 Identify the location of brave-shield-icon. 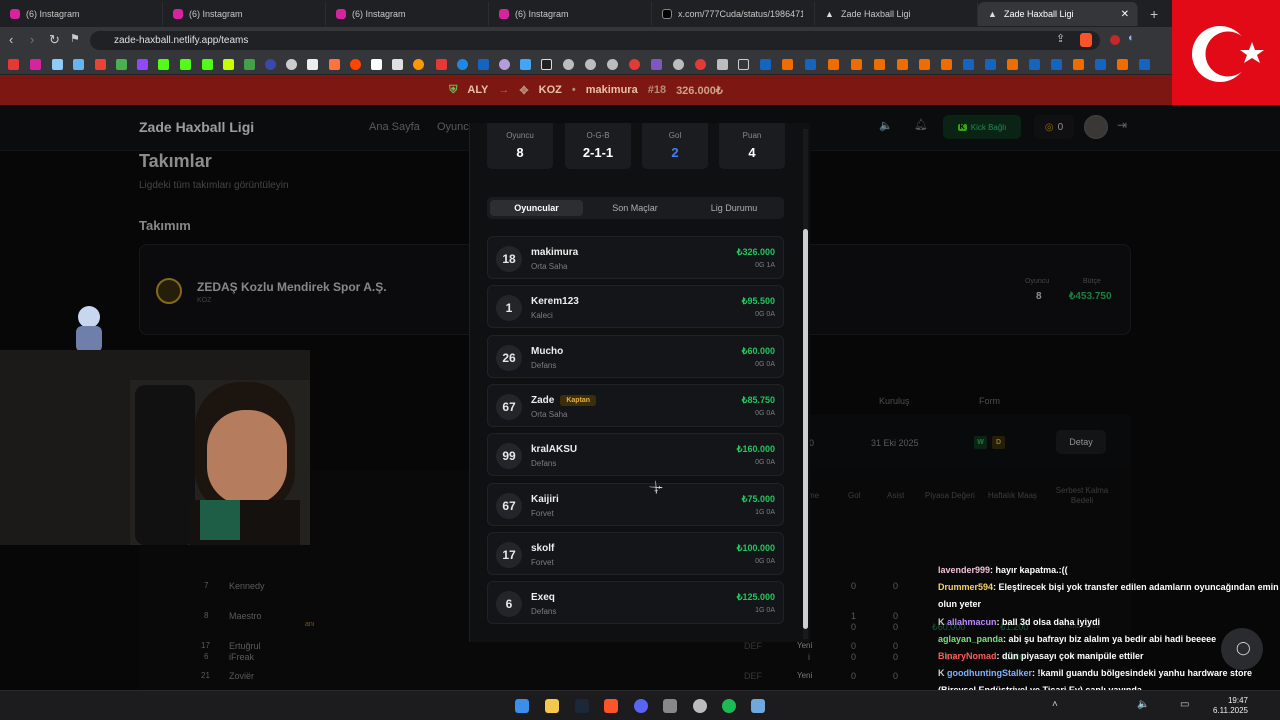
(1086, 40).